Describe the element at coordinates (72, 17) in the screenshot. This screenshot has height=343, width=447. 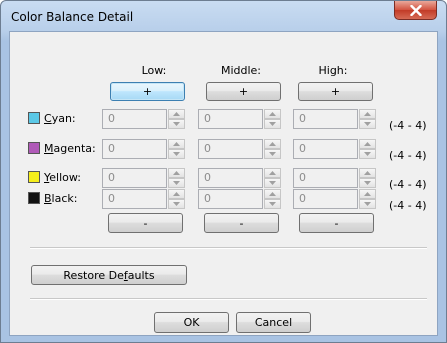
I see `window-title: Color Balance Detail` at that location.